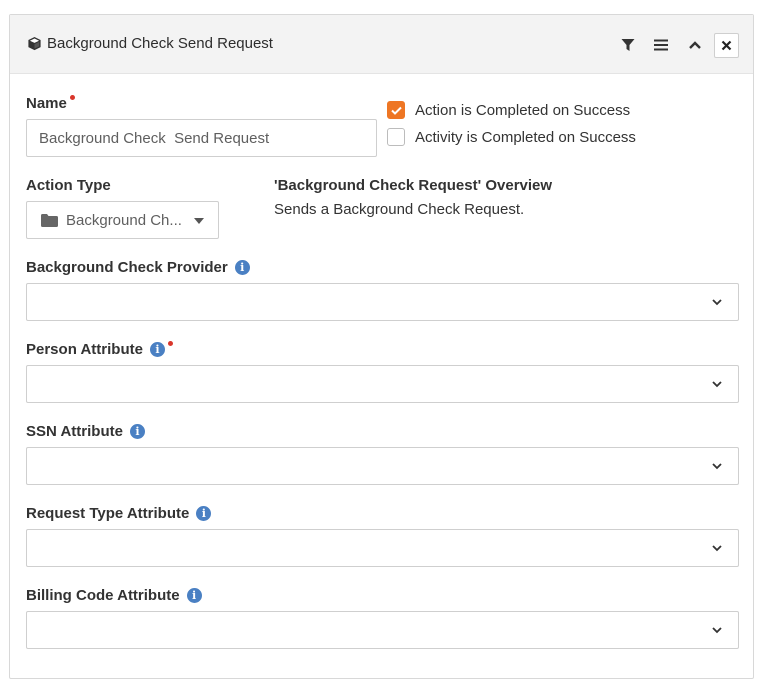 Image resolution: width=763 pixels, height=694 pixels. Describe the element at coordinates (382, 630) in the screenshot. I see `billing-code-attribute-dropdown` at that location.